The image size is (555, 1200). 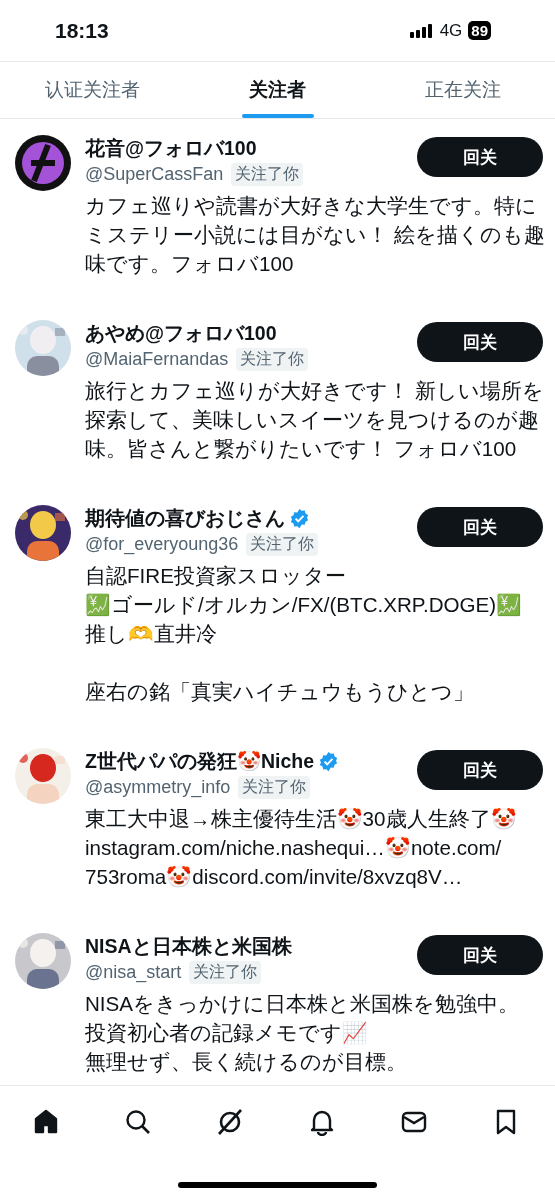 What do you see at coordinates (294, 848) in the screenshot?
I see `bio-line: instagram.com/niche.nashequi…🤡note.com/` at bounding box center [294, 848].